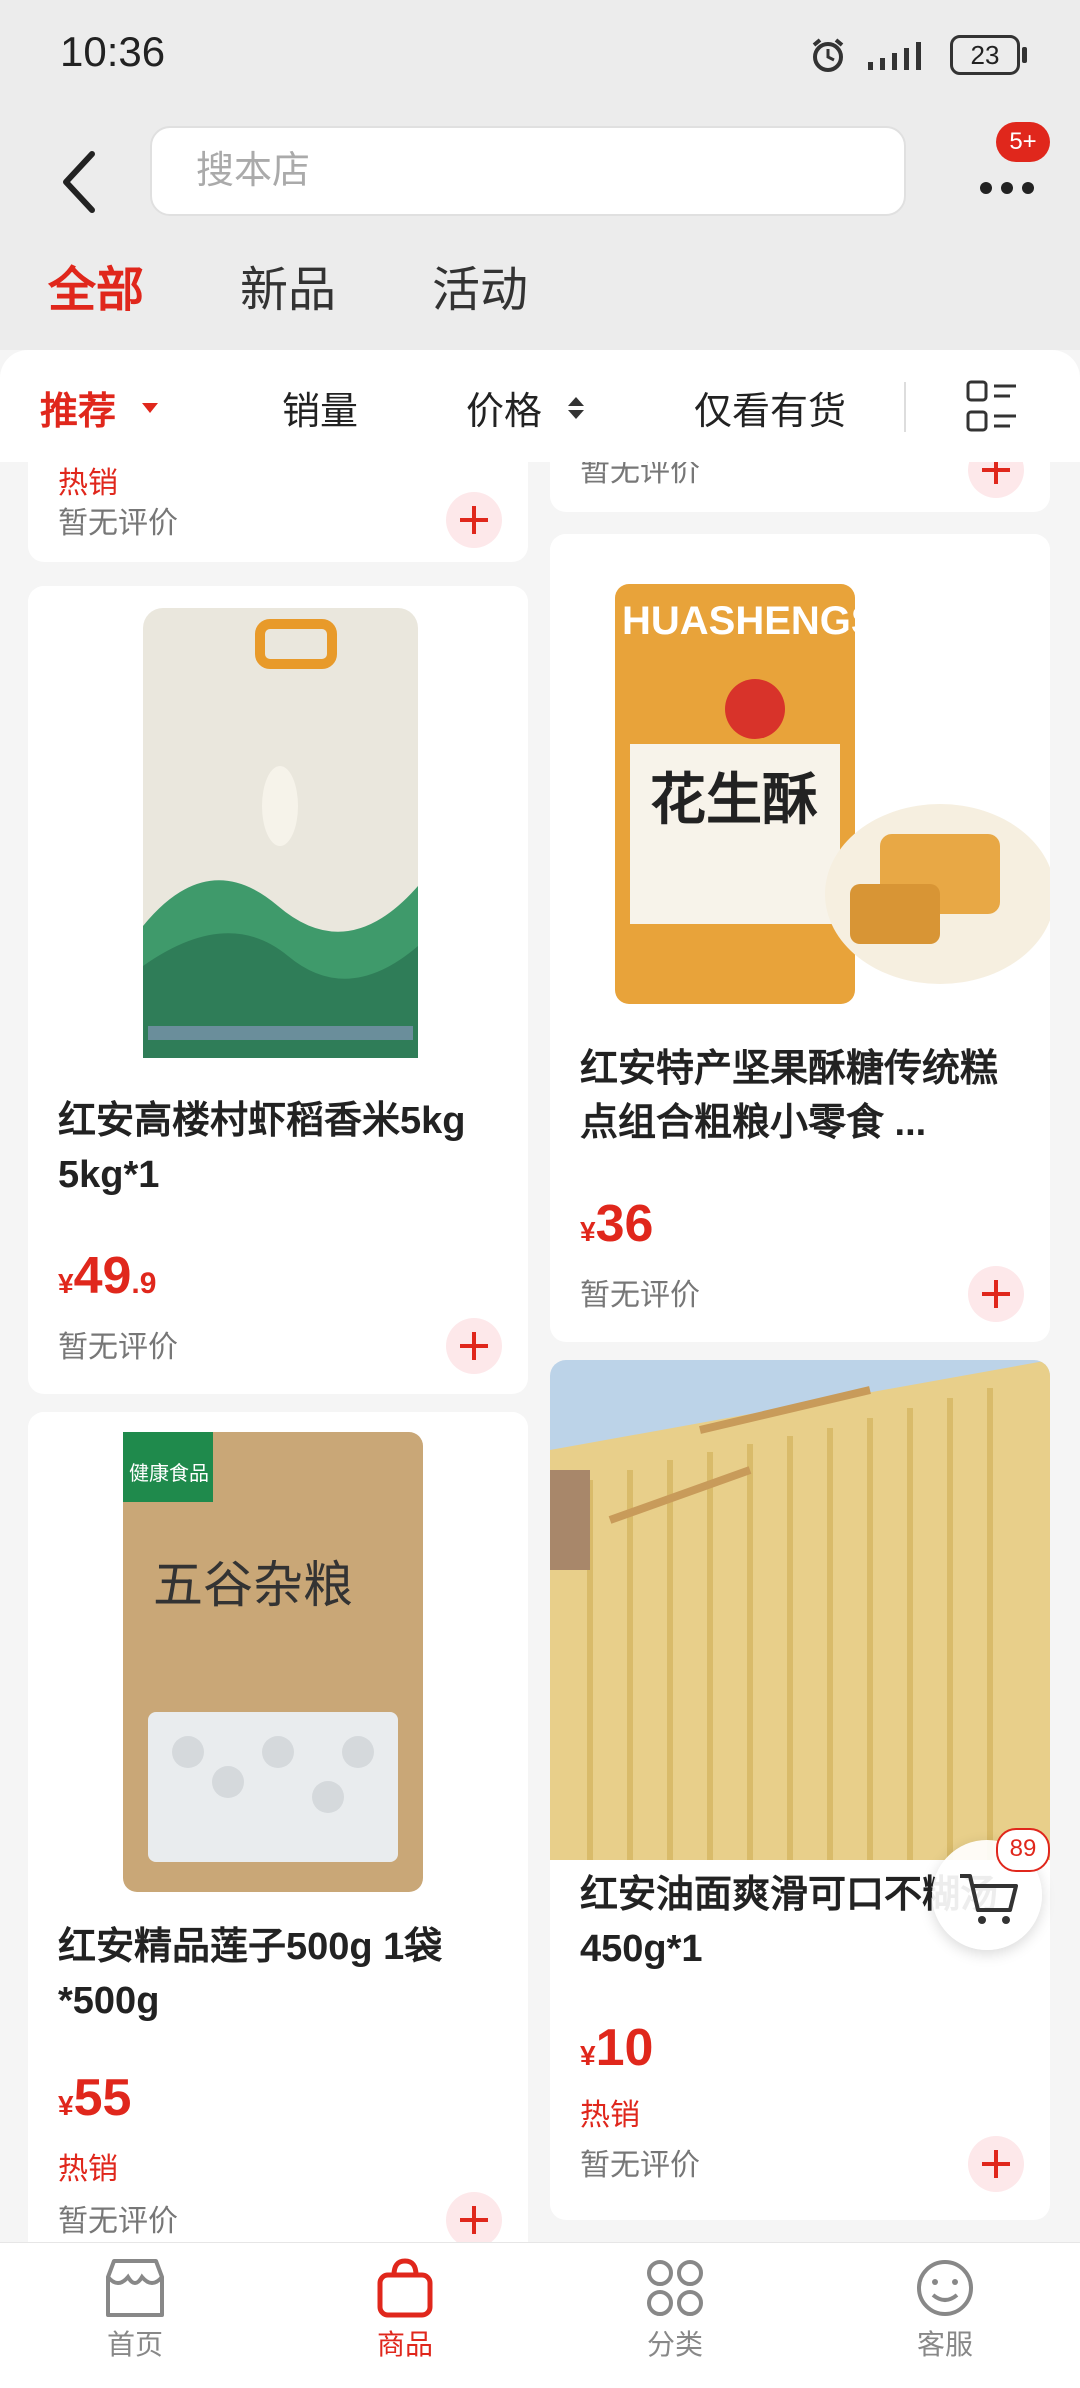 This screenshot has width=1080, height=2388. Describe the element at coordinates (988, 55) in the screenshot. I see `battery-icon: 23` at that location.